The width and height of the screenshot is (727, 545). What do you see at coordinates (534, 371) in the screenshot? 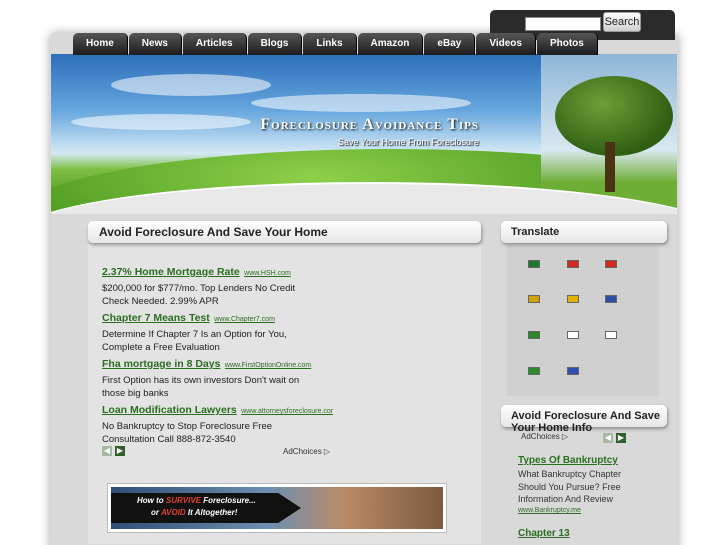
I see `portuguese-flag` at bounding box center [534, 371].